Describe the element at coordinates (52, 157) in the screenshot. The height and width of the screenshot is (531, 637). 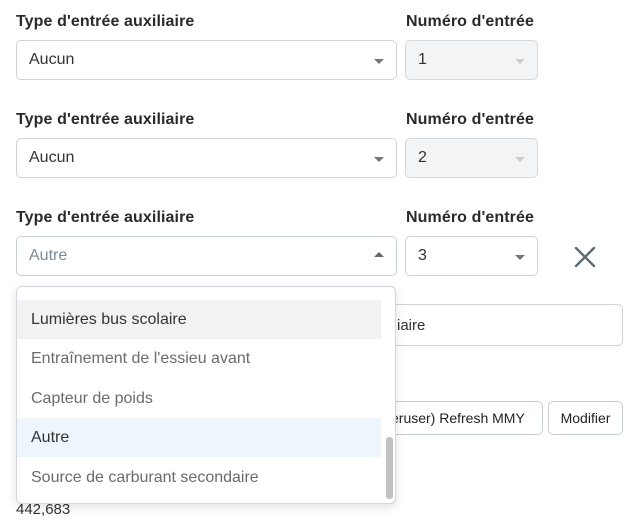
I see `aux-input-type-value-2: Aucun` at that location.